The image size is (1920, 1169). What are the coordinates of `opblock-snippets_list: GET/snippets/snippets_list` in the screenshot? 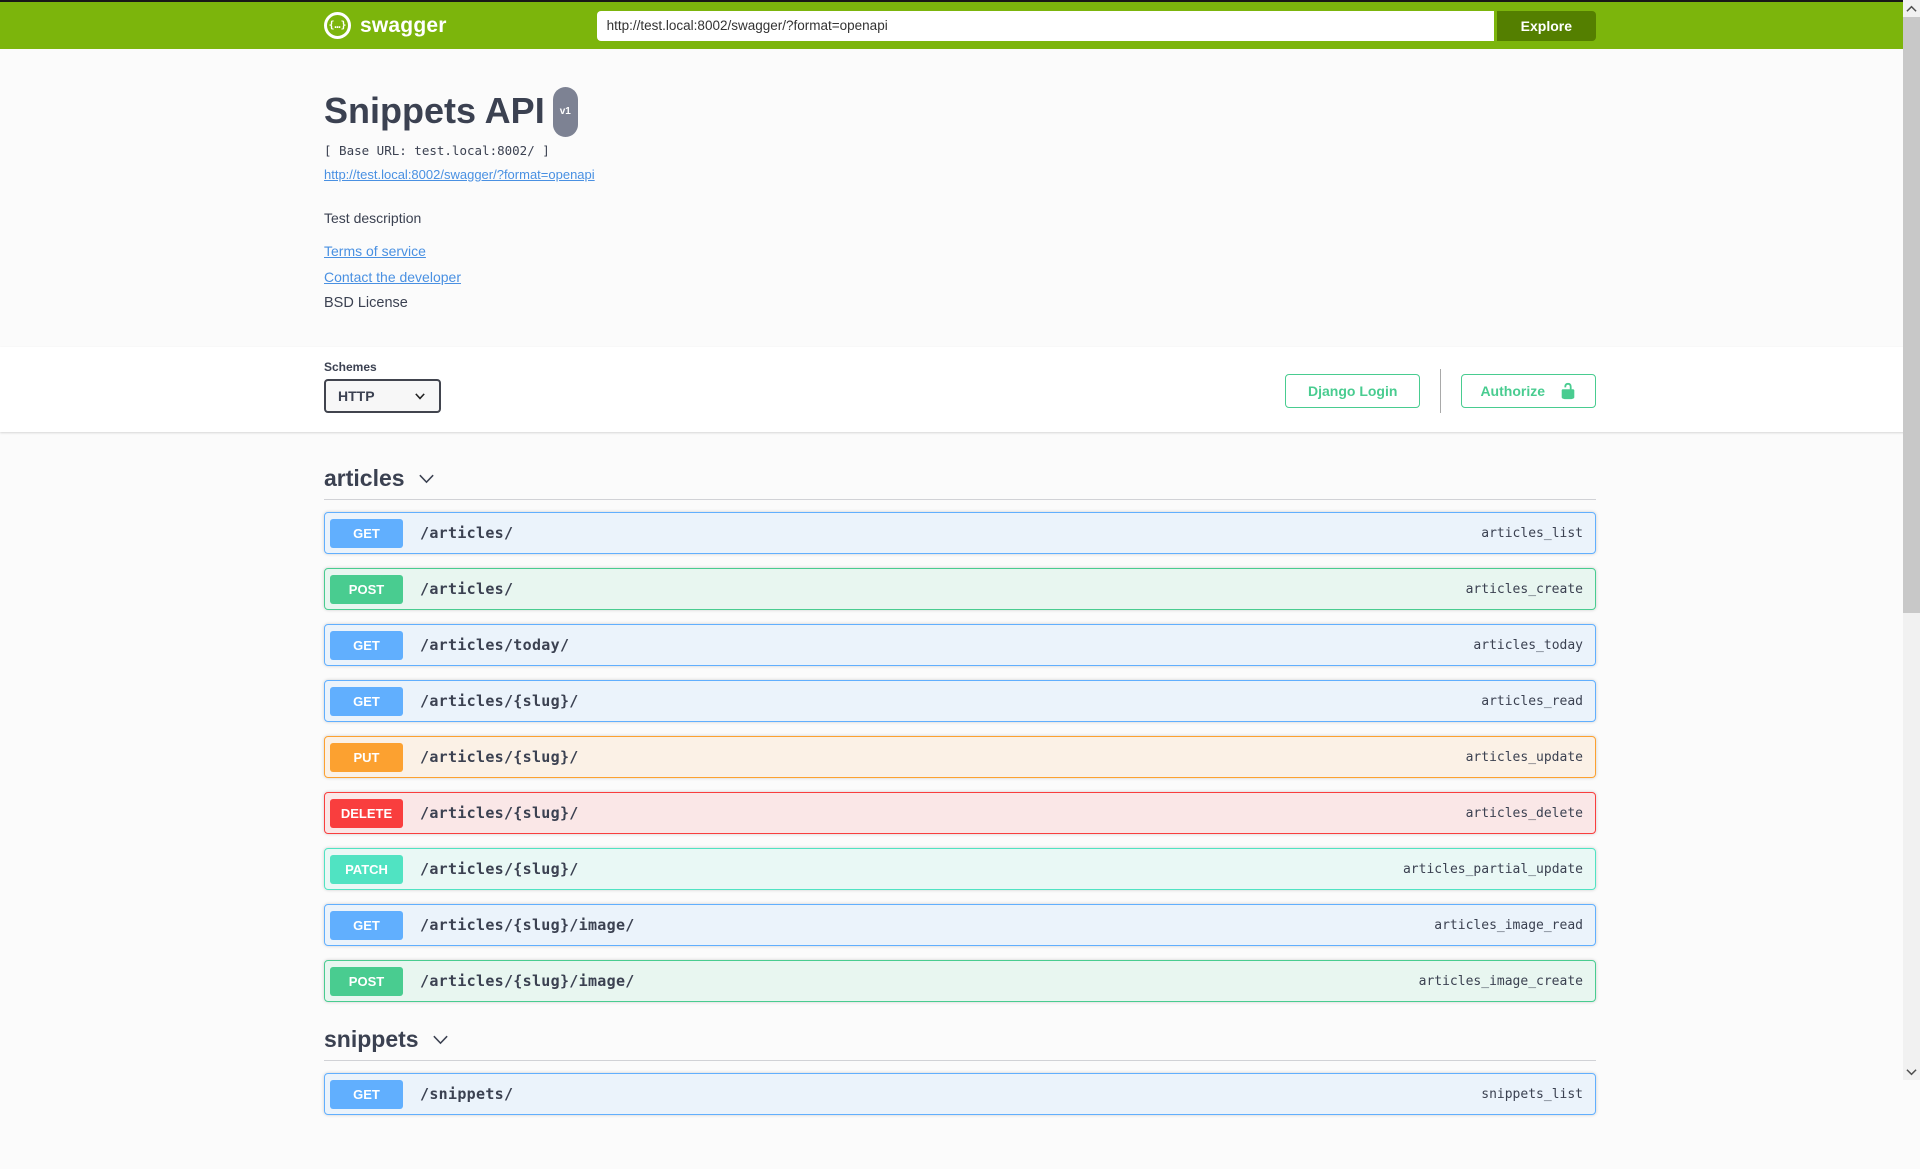 It's located at (960, 1094).